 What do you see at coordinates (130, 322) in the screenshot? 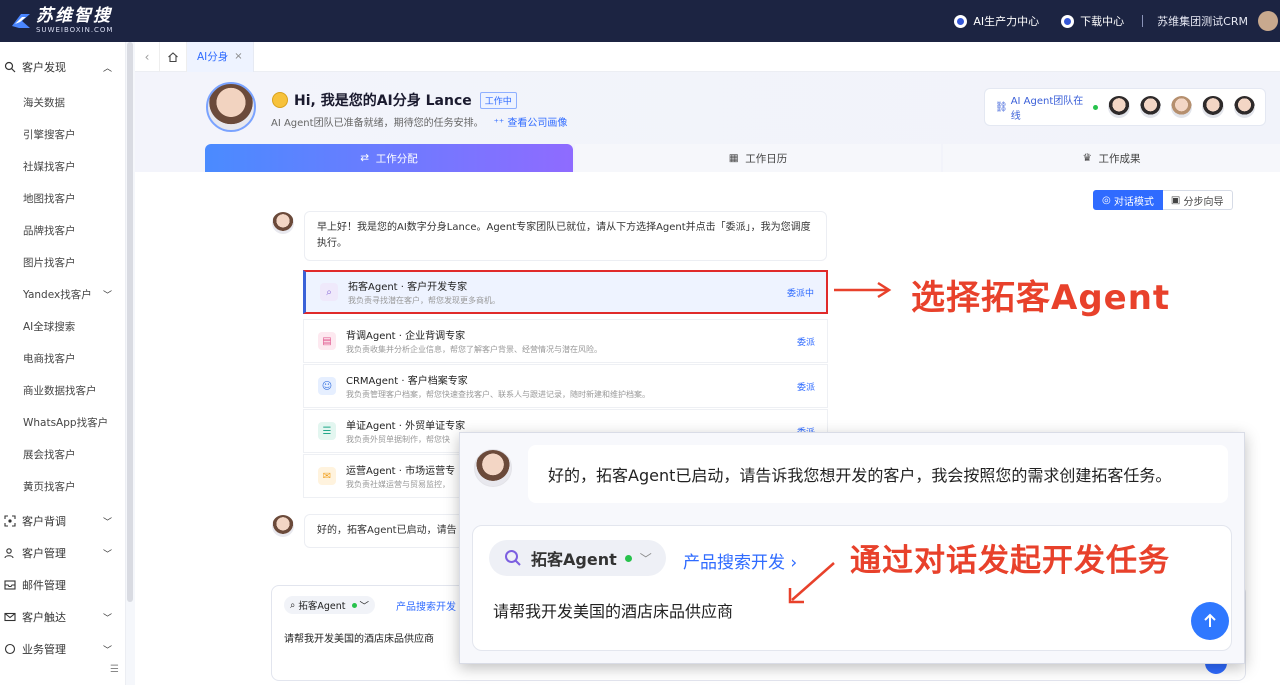
I see `sidebar-scrollbar` at bounding box center [130, 322].